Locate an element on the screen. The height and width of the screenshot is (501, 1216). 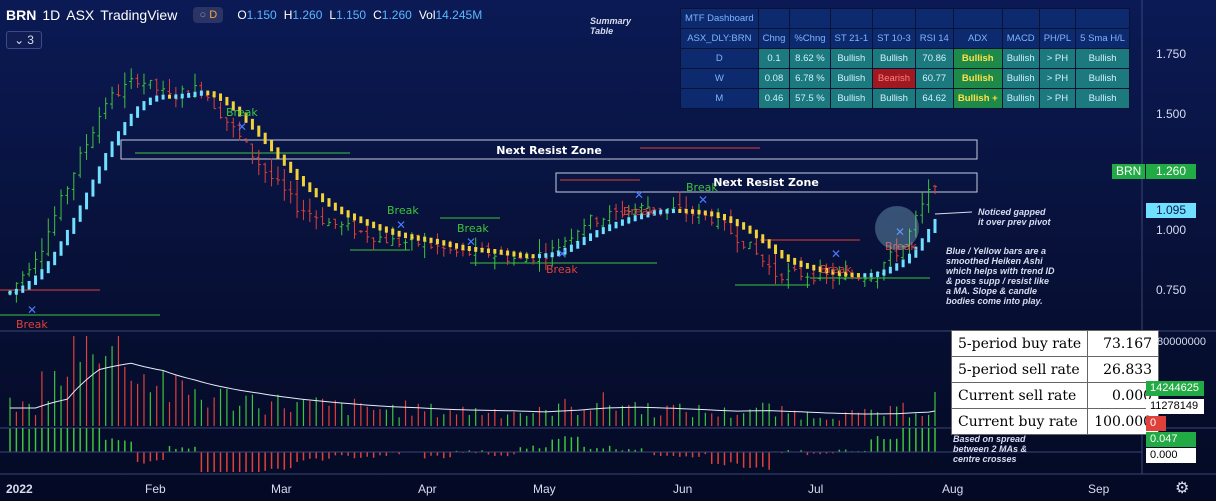
mtf-header-cell: RSI 14 is located at coordinates (934, 38).